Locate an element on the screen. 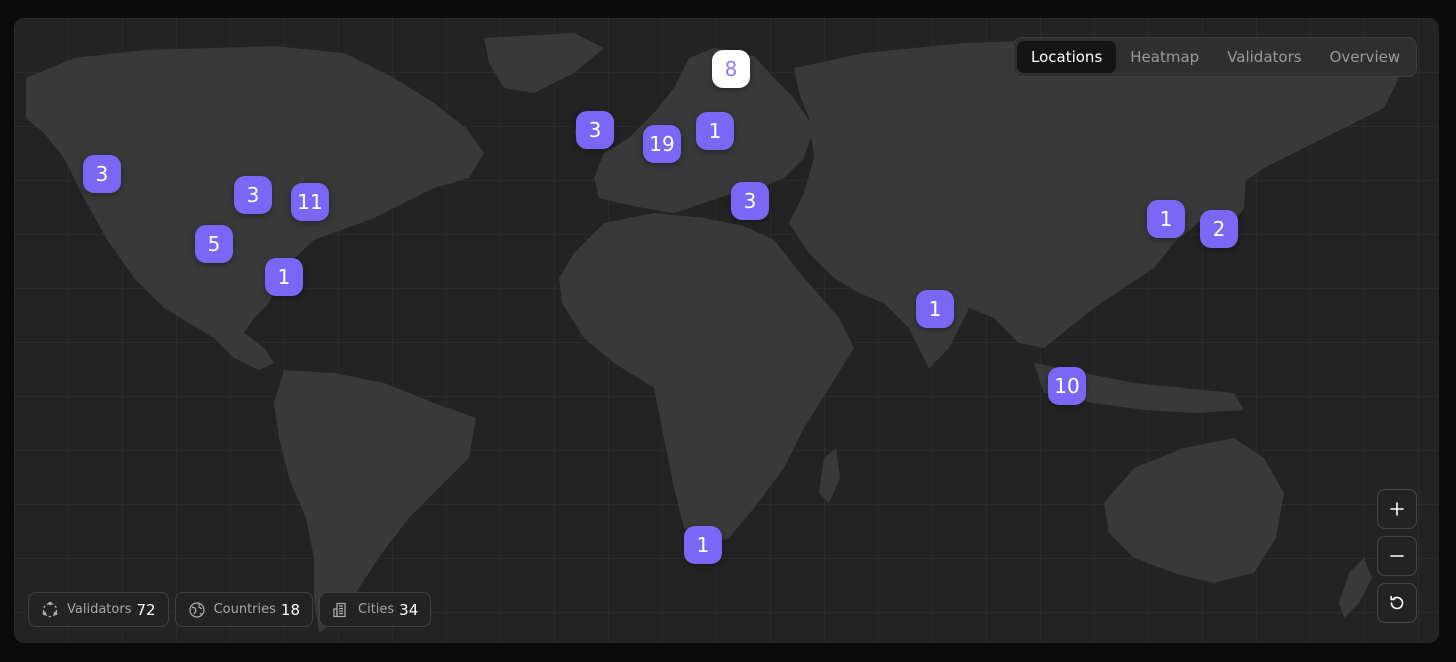 This screenshot has height=662, width=1456. stat-validators-value: 72 is located at coordinates (146, 609).